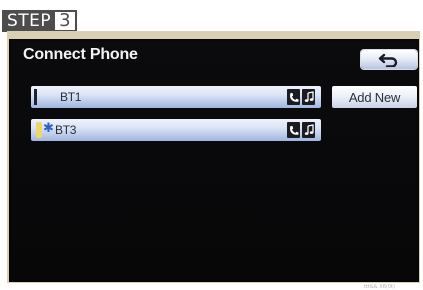  Describe the element at coordinates (29, 21) in the screenshot. I see `step-label: STEP` at that location.